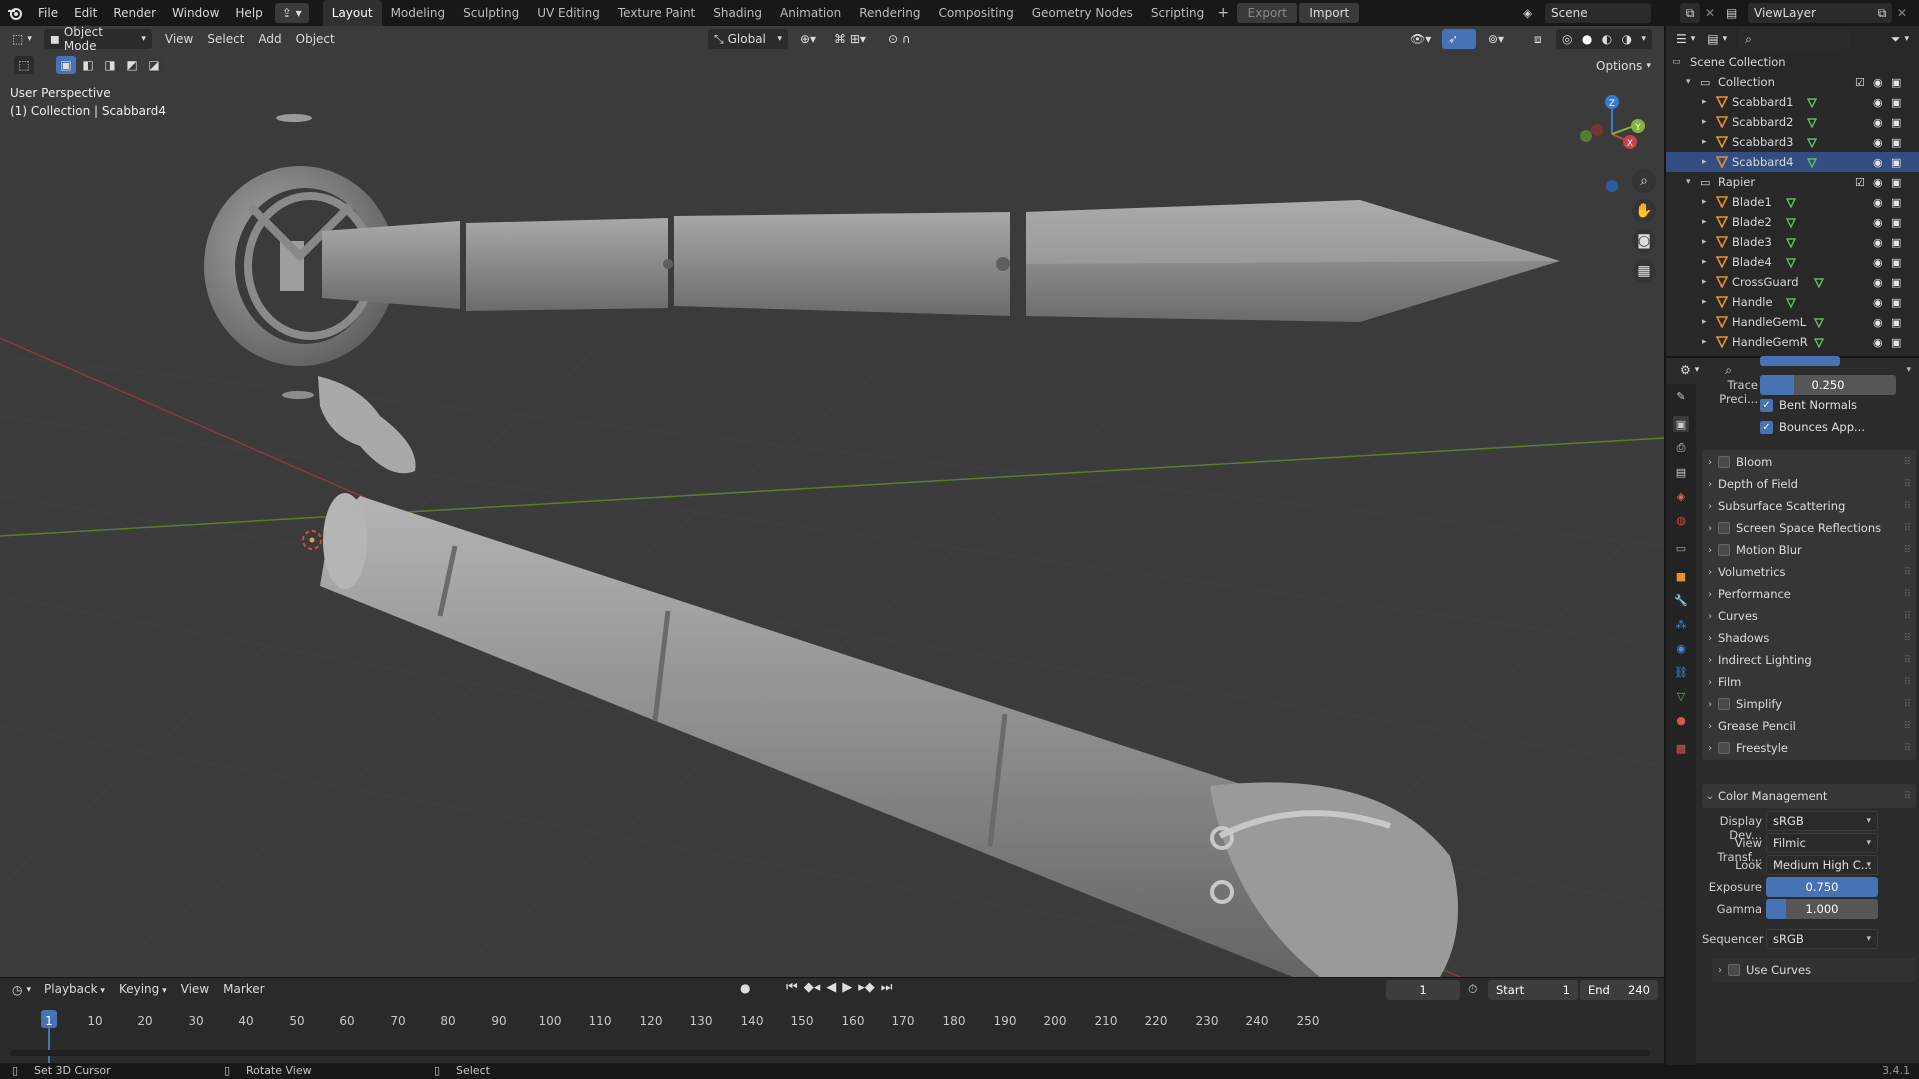 This screenshot has height=1079, width=1919. Describe the element at coordinates (1567, 39) in the screenshot. I see `wireframe-shading-icon: ◎` at that location.